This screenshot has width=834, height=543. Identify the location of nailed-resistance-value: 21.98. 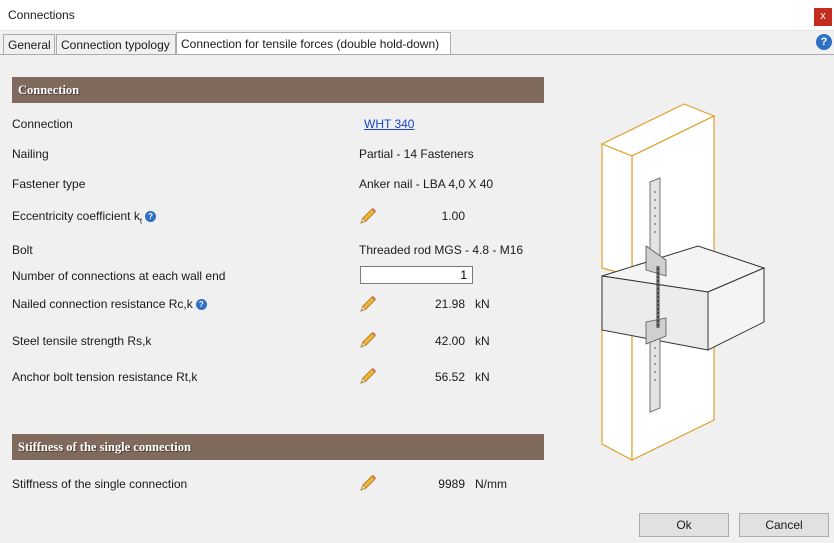
(449, 304).